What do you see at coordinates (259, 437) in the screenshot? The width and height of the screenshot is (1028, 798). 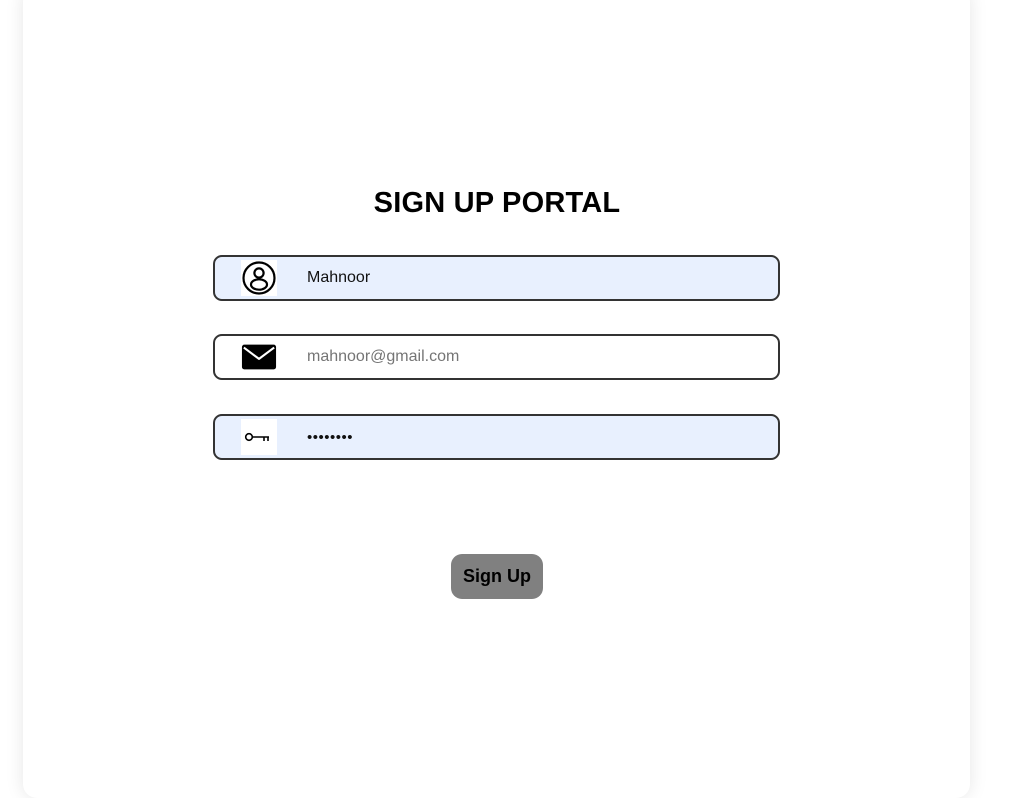 I see `key-icon` at bounding box center [259, 437].